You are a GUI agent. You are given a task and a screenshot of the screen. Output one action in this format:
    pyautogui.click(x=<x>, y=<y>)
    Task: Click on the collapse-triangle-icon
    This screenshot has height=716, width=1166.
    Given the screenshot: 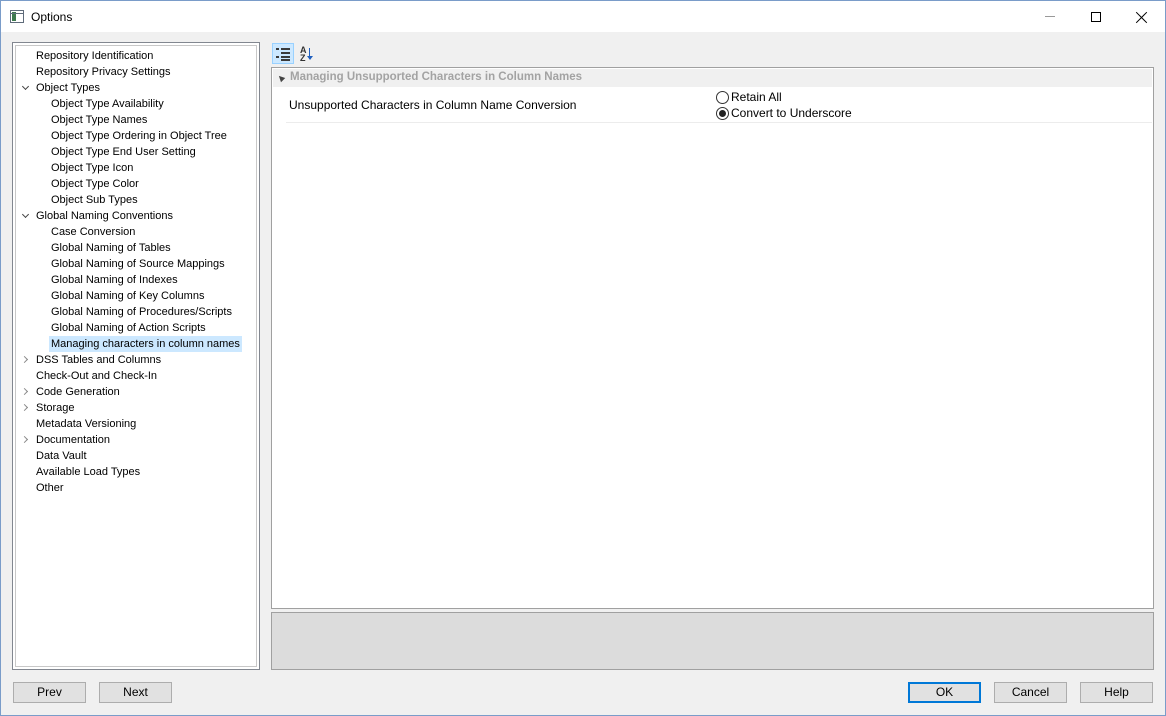 What is the action you would take?
    pyautogui.click(x=281, y=78)
    